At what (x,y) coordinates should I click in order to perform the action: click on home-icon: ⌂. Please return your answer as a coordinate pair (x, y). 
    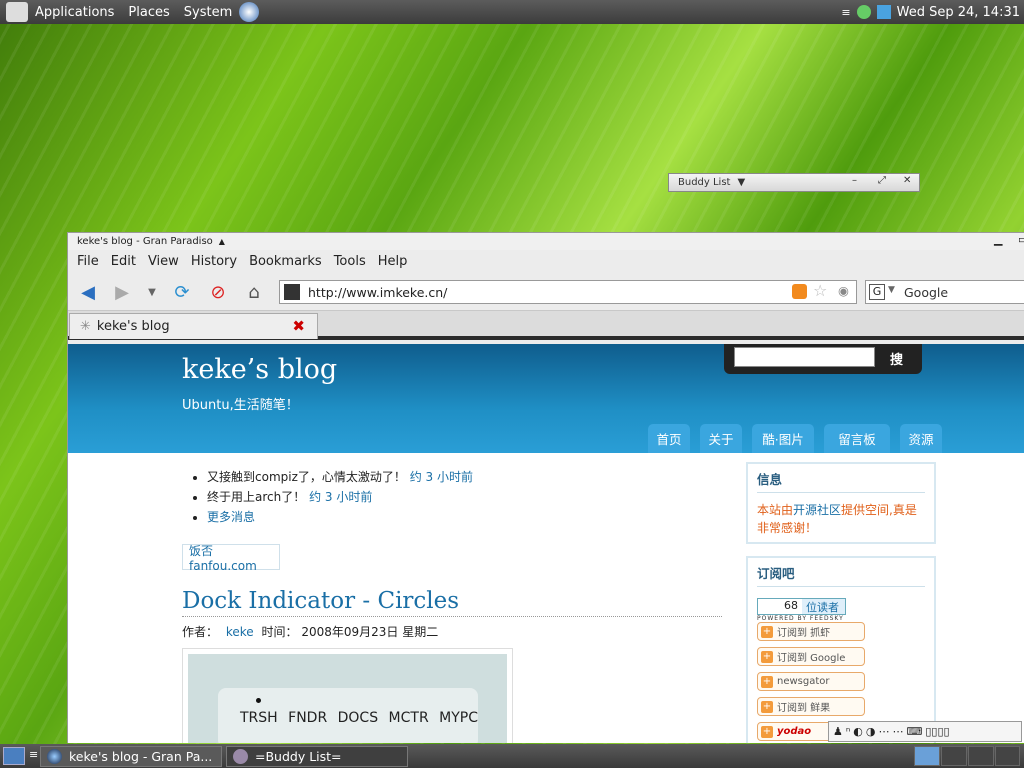
    Looking at the image, I should click on (254, 292).